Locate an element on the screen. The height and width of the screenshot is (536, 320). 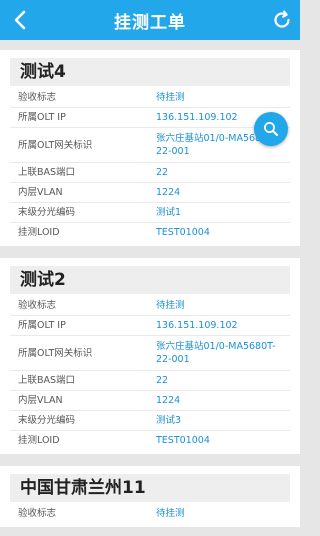
card-title: 中国甘肃兰州11 is located at coordinates (150, 488).